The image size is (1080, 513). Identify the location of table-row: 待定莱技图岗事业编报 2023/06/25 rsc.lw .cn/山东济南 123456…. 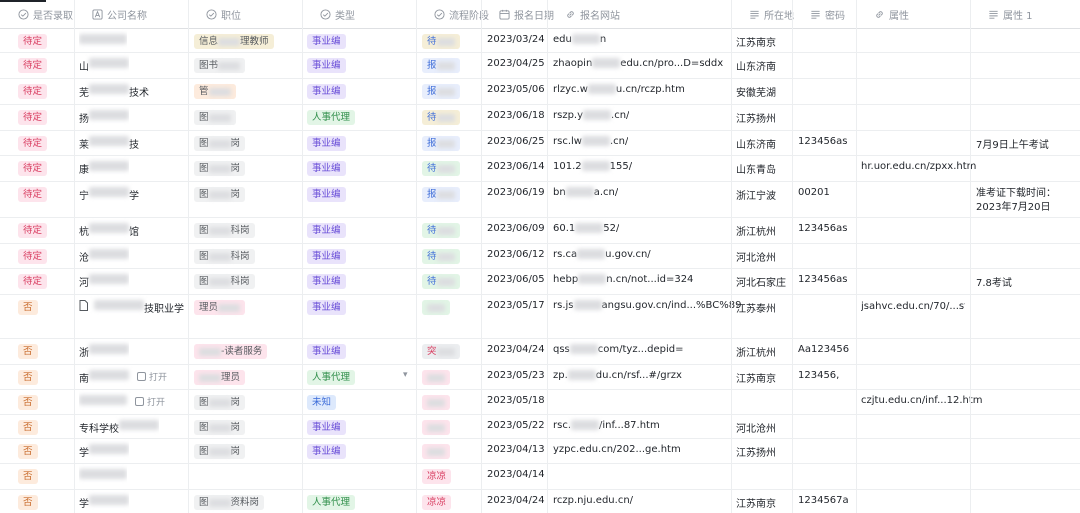
(540, 143).